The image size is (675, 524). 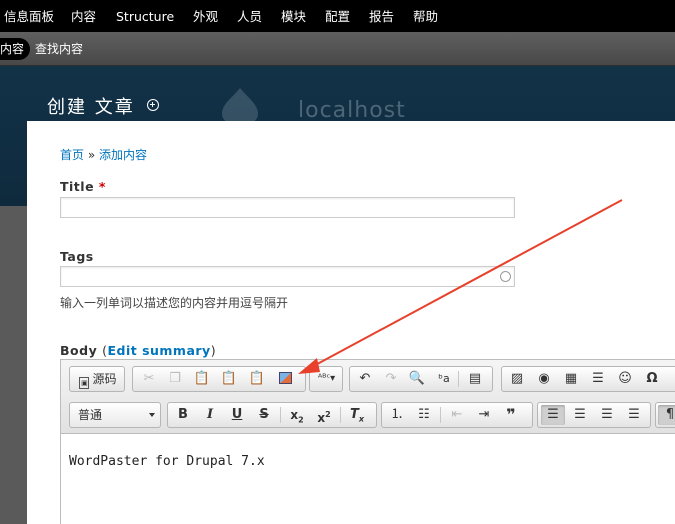 I want to click on menu-reports: 报告, so click(x=381, y=16).